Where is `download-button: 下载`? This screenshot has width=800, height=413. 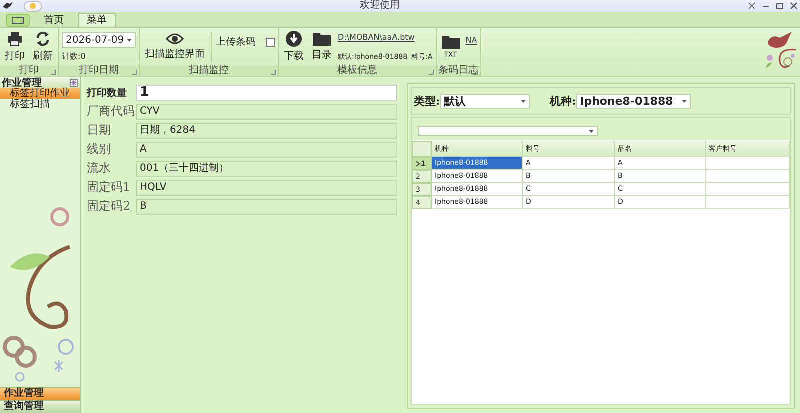
download-button: 下载 is located at coordinates (294, 47).